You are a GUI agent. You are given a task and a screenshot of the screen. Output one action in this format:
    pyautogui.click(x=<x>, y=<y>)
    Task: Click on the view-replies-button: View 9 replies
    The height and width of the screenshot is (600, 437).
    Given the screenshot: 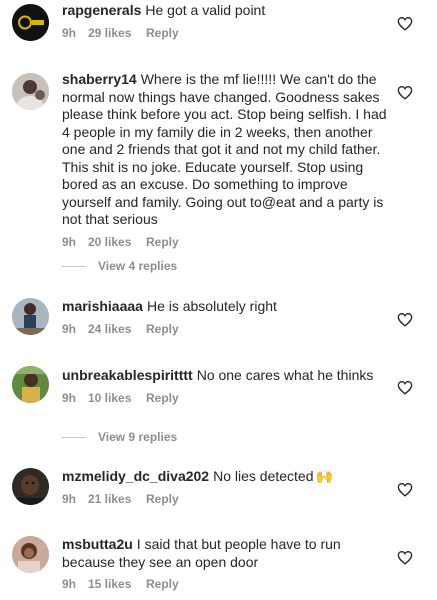 What is the action you would take?
    pyautogui.click(x=119, y=437)
    